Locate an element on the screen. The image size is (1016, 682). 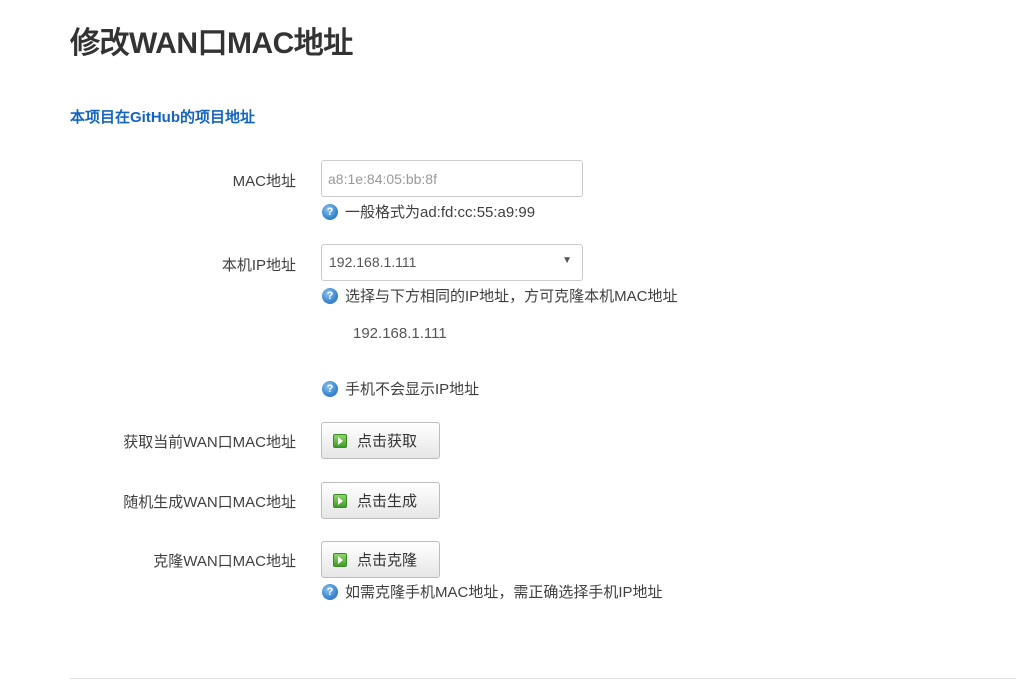
local-ip-label: 本机IP地址 is located at coordinates (258, 265).